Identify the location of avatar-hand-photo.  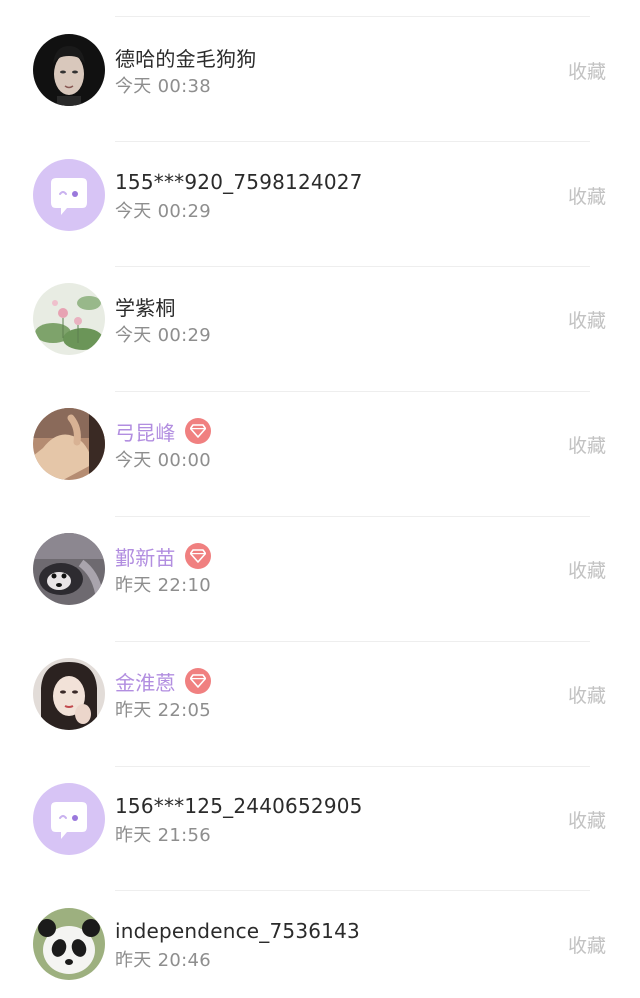
(69, 444).